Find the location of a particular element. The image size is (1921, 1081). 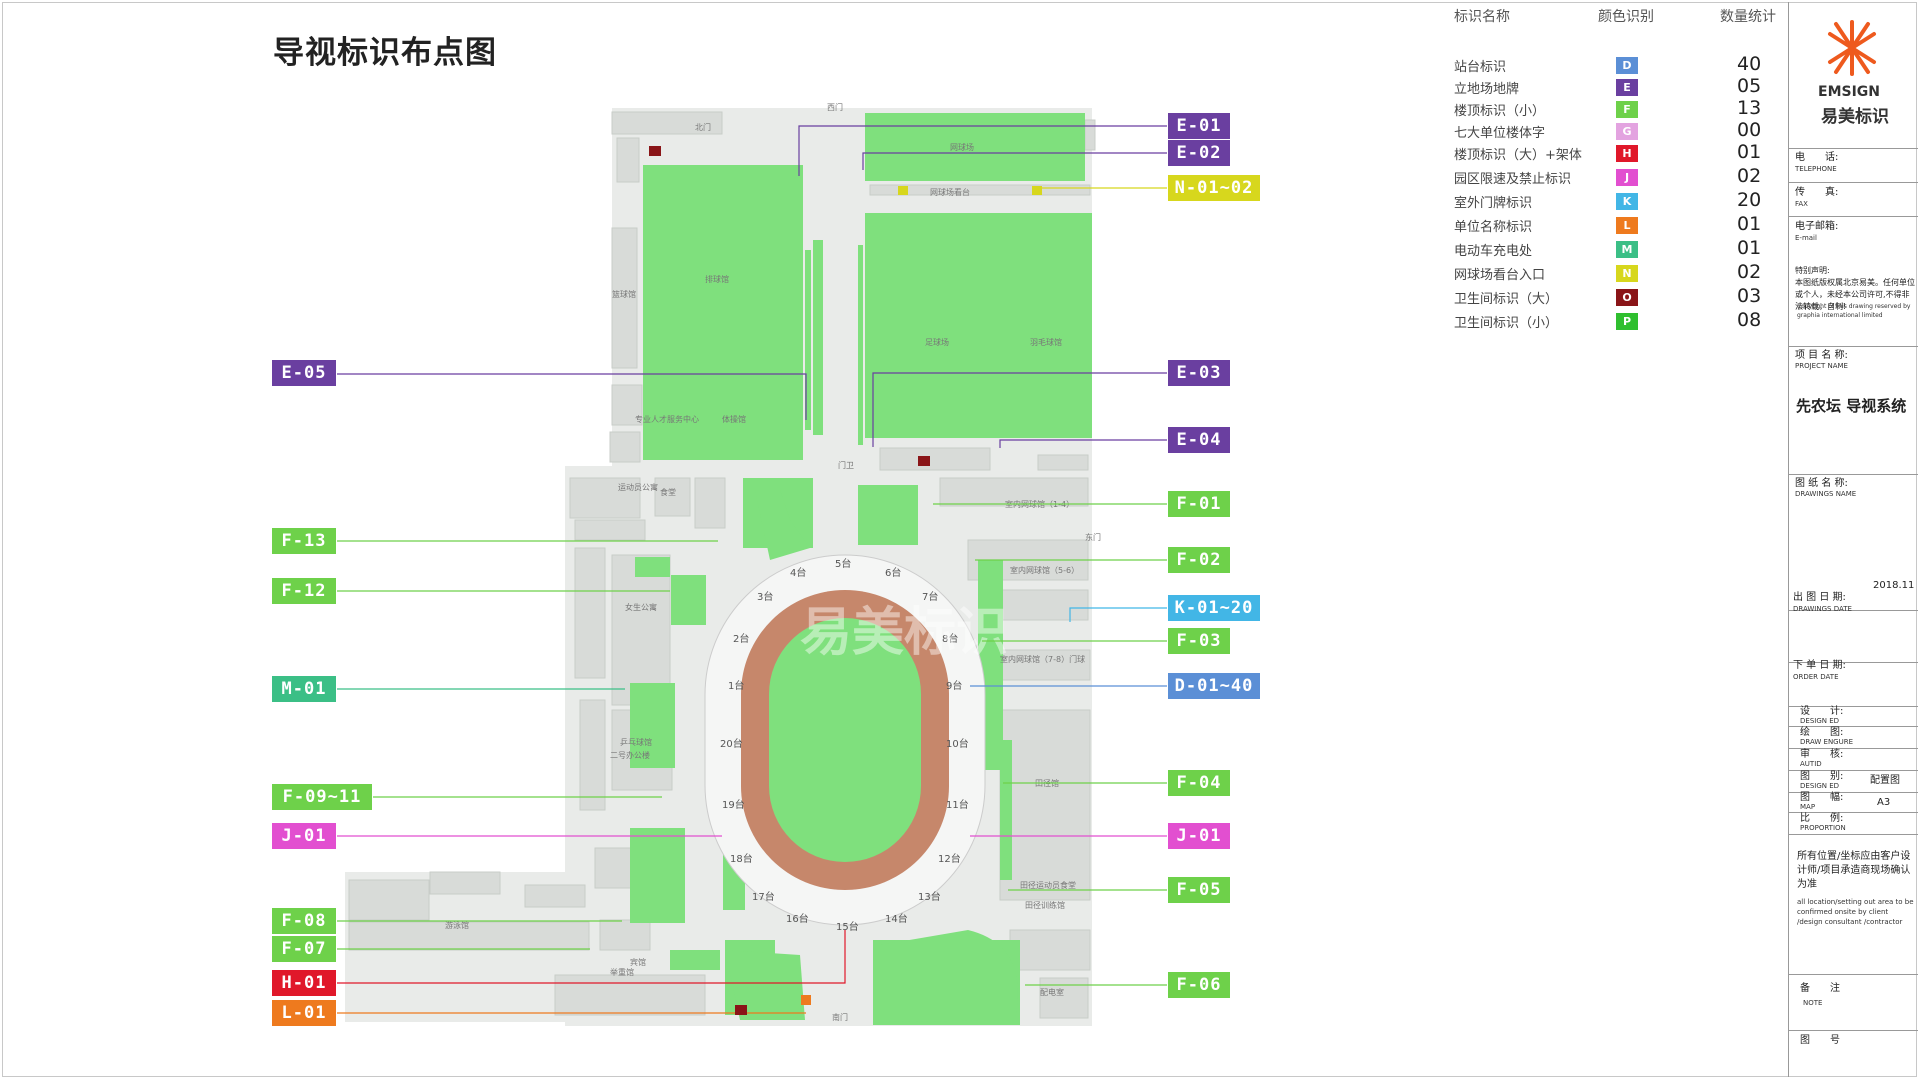

tag-d01-40: D-01~40 is located at coordinates (1214, 686).